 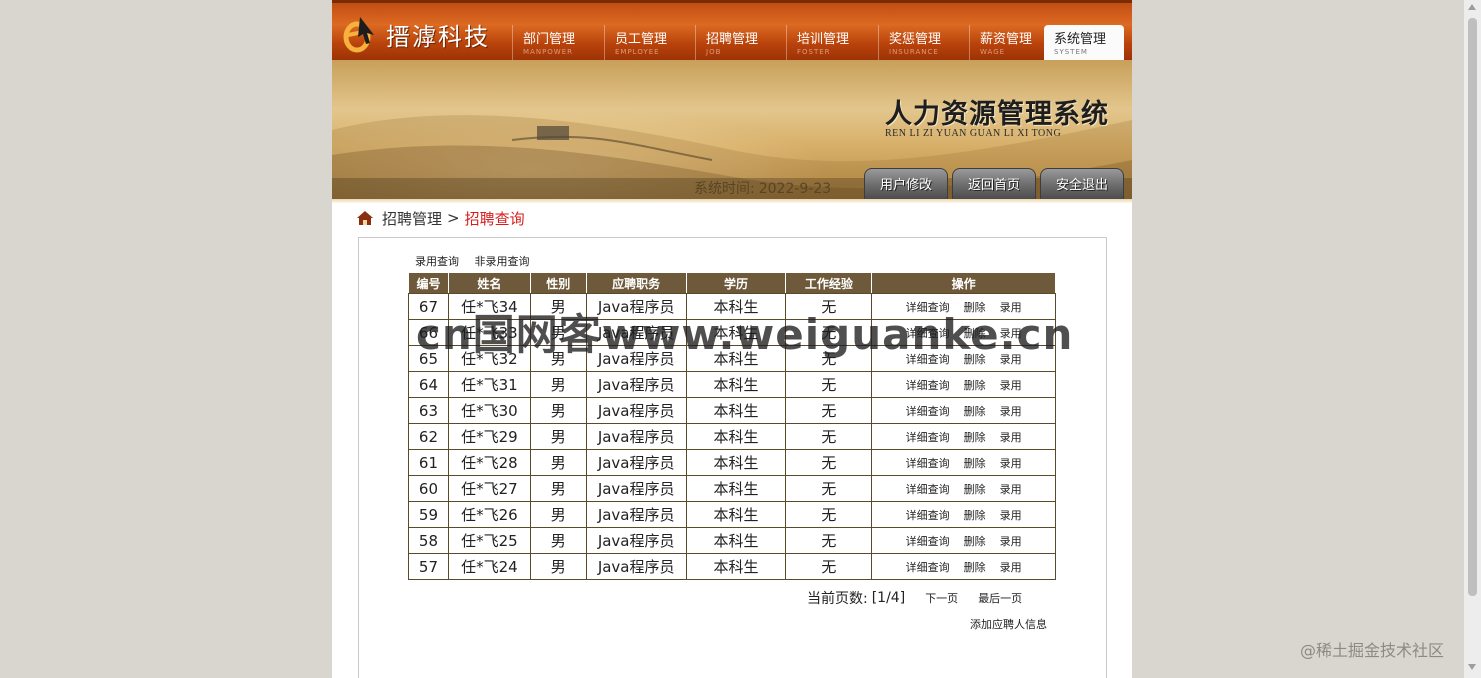 What do you see at coordinates (636, 283) in the screenshot?
I see `col-header-job: 应聘职务` at bounding box center [636, 283].